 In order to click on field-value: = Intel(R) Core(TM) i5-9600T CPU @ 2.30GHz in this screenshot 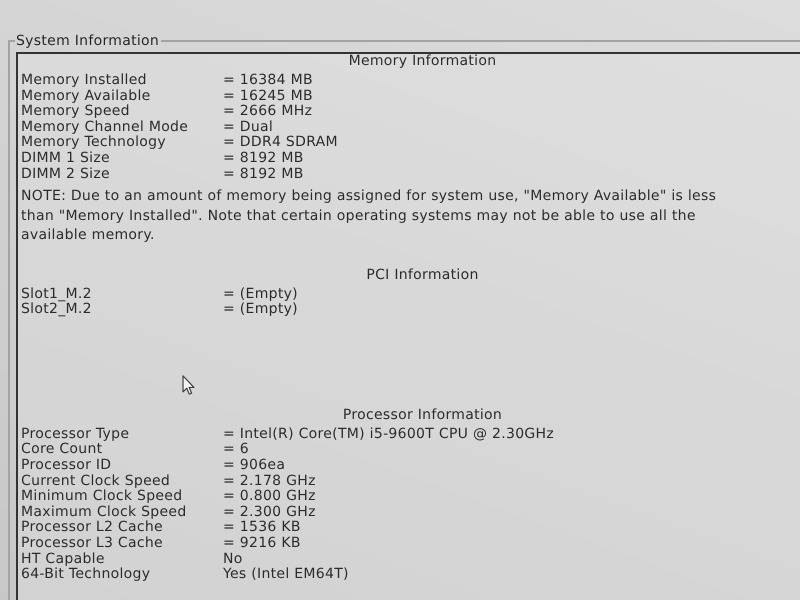, I will do `click(388, 434)`.